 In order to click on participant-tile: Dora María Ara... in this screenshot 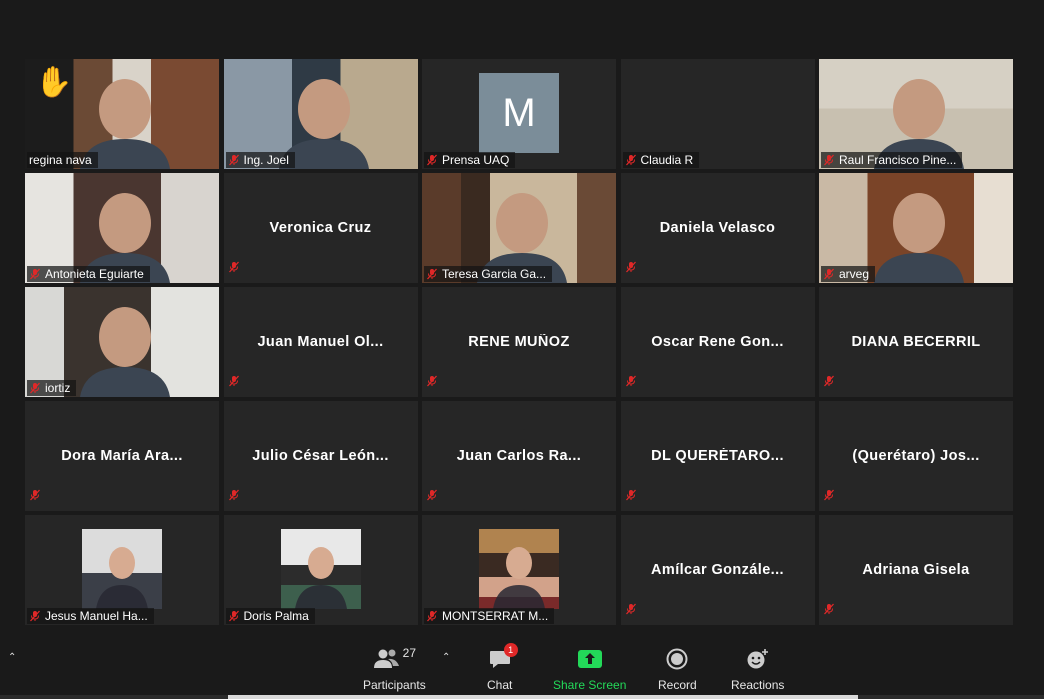, I will do `click(122, 456)`.